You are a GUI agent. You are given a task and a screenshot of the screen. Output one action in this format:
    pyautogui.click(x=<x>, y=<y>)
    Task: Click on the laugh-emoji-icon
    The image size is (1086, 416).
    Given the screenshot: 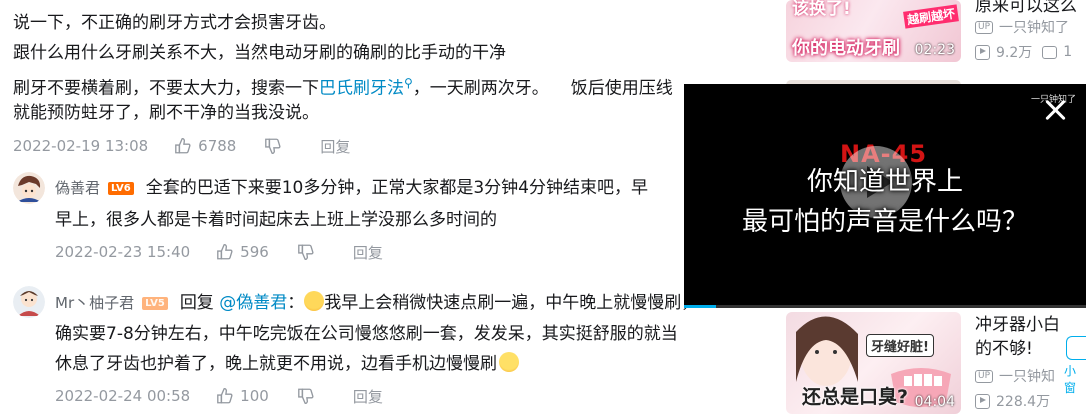 What is the action you would take?
    pyautogui.click(x=314, y=301)
    